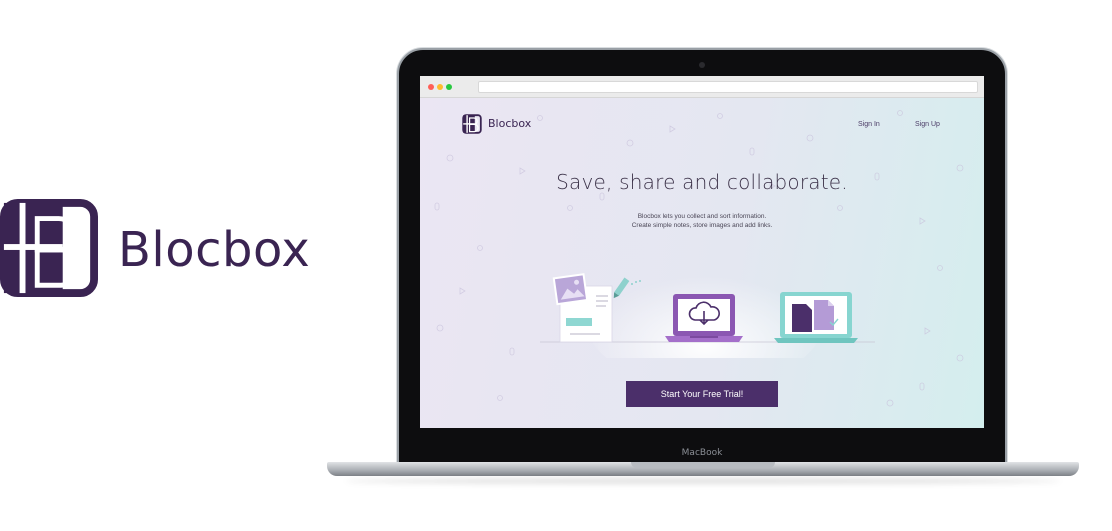  I want to click on brand-name: Blocbox, so click(214, 250).